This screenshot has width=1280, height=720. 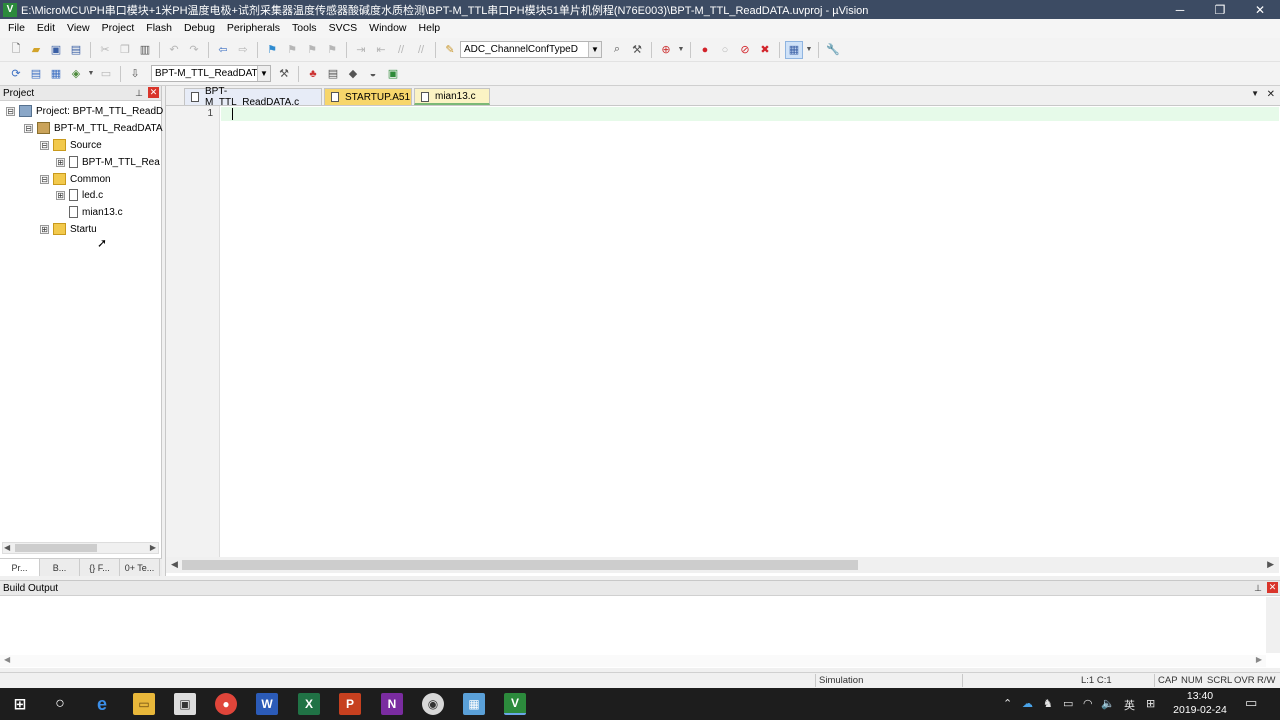 What do you see at coordinates (304, 28) in the screenshot?
I see `menu-tools: Tools` at bounding box center [304, 28].